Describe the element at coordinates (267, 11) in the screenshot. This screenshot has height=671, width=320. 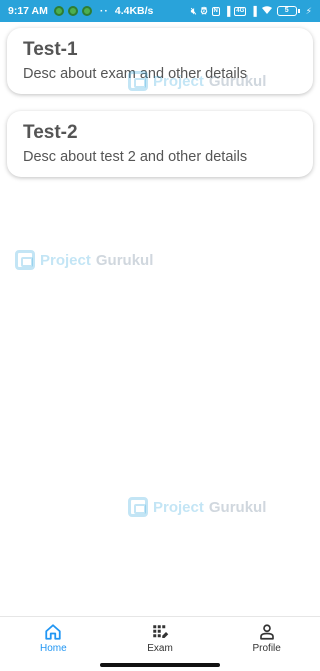
I see `wifi-icon` at that location.